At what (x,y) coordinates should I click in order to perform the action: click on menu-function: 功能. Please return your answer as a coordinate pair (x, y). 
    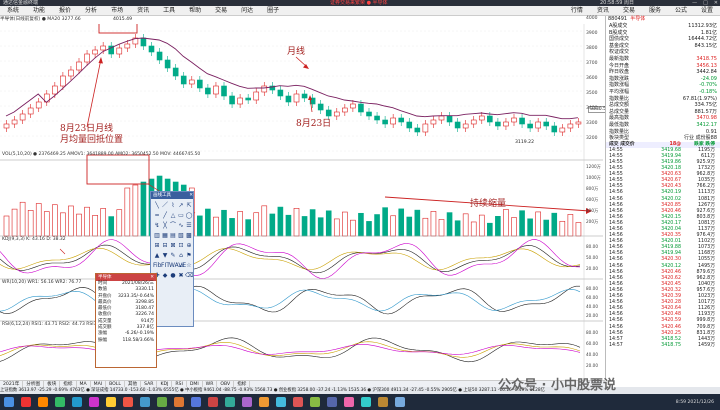
    Looking at the image, I should click on (39, 10).